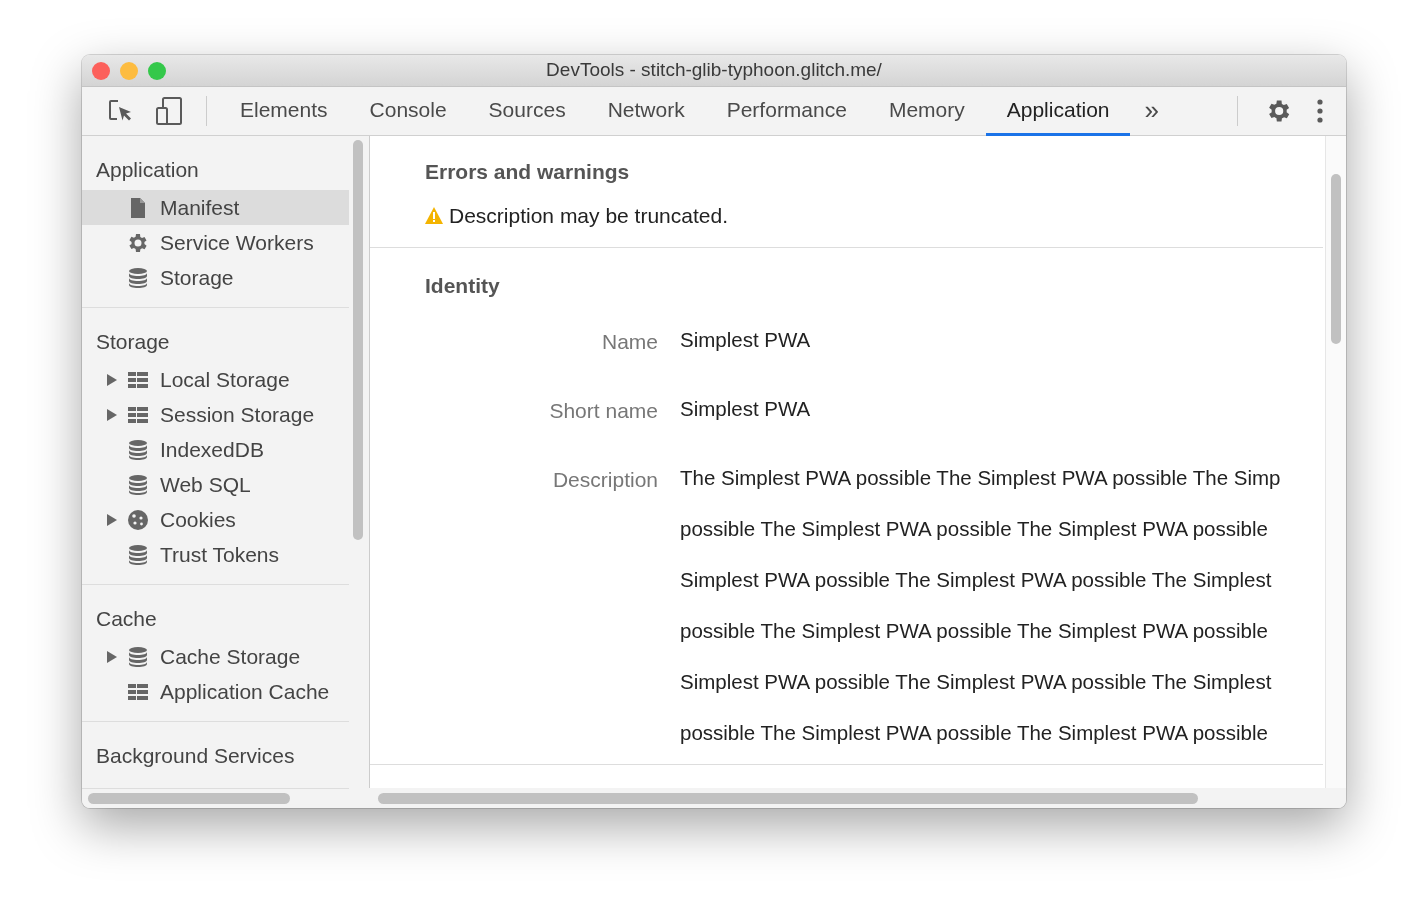 Image resolution: width=1428 pixels, height=917 pixels. What do you see at coordinates (216, 449) in the screenshot?
I see `sidebar-item: IndexedDB` at bounding box center [216, 449].